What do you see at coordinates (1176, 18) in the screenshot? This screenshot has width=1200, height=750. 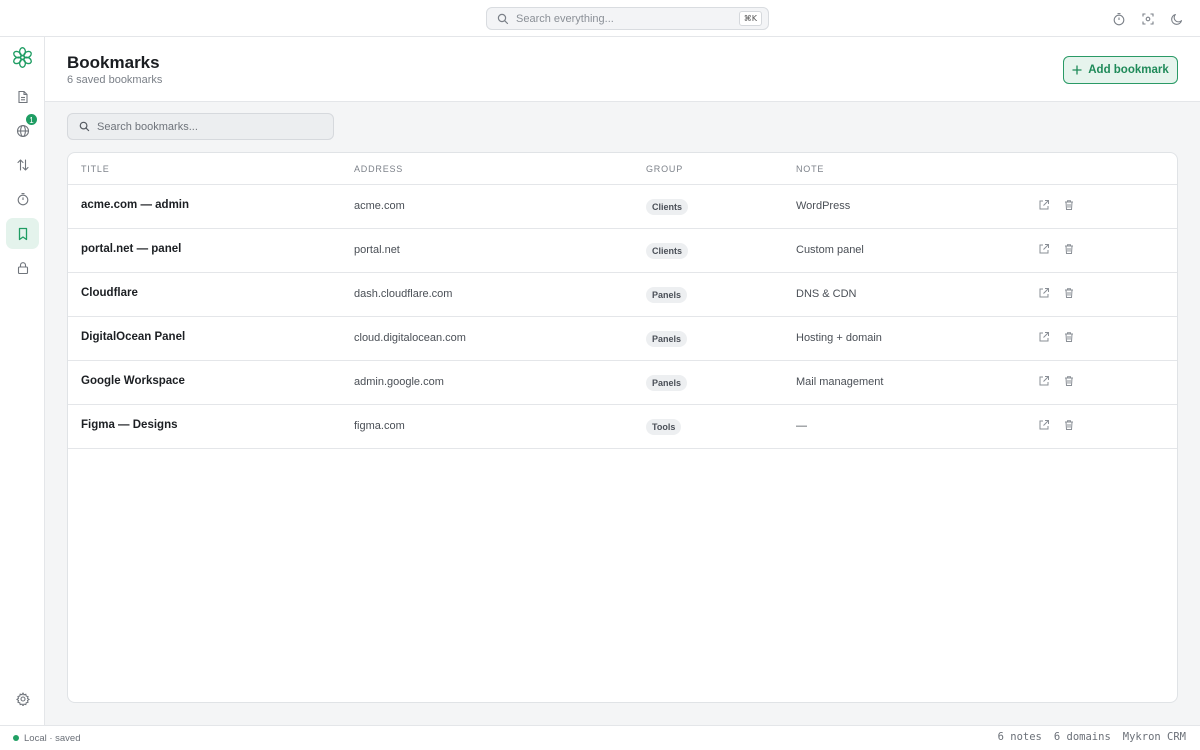 I see `moon-icon` at bounding box center [1176, 18].